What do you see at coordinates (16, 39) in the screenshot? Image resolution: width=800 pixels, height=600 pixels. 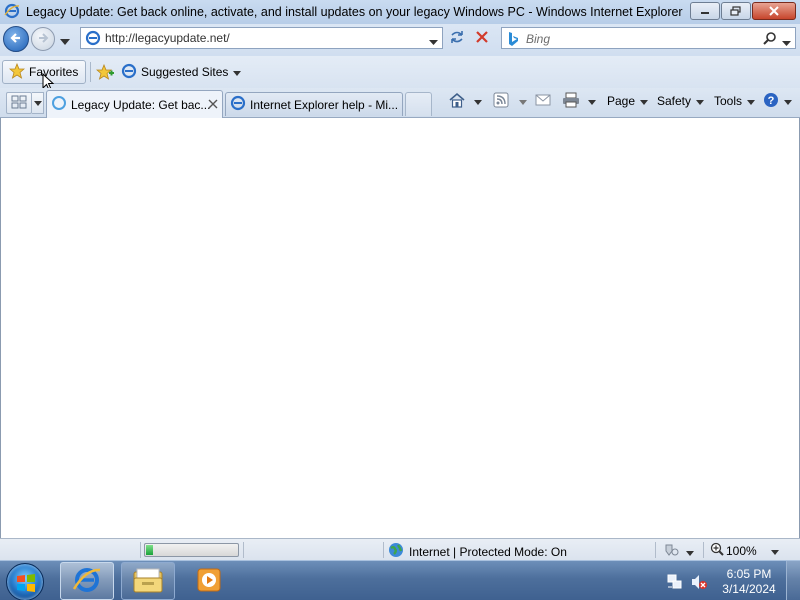 I see `back-button` at bounding box center [16, 39].